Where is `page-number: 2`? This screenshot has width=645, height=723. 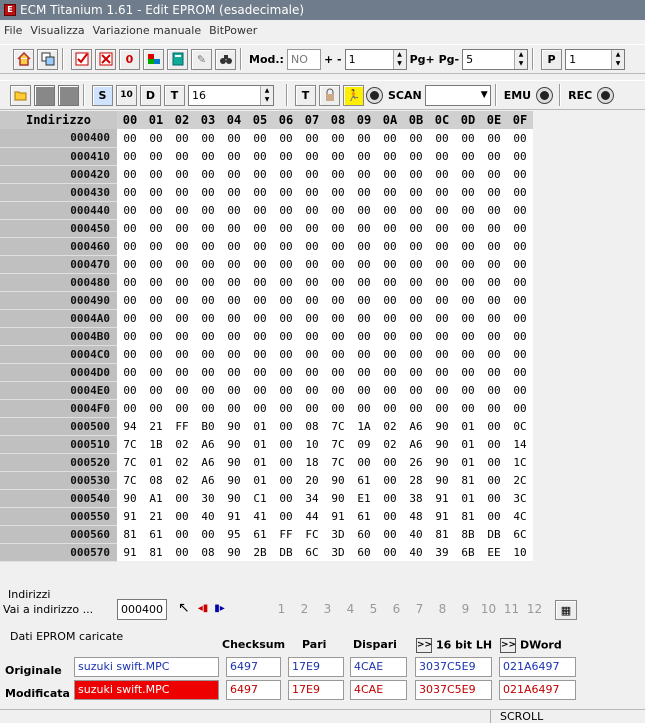
page-number: 2 is located at coordinates (304, 609).